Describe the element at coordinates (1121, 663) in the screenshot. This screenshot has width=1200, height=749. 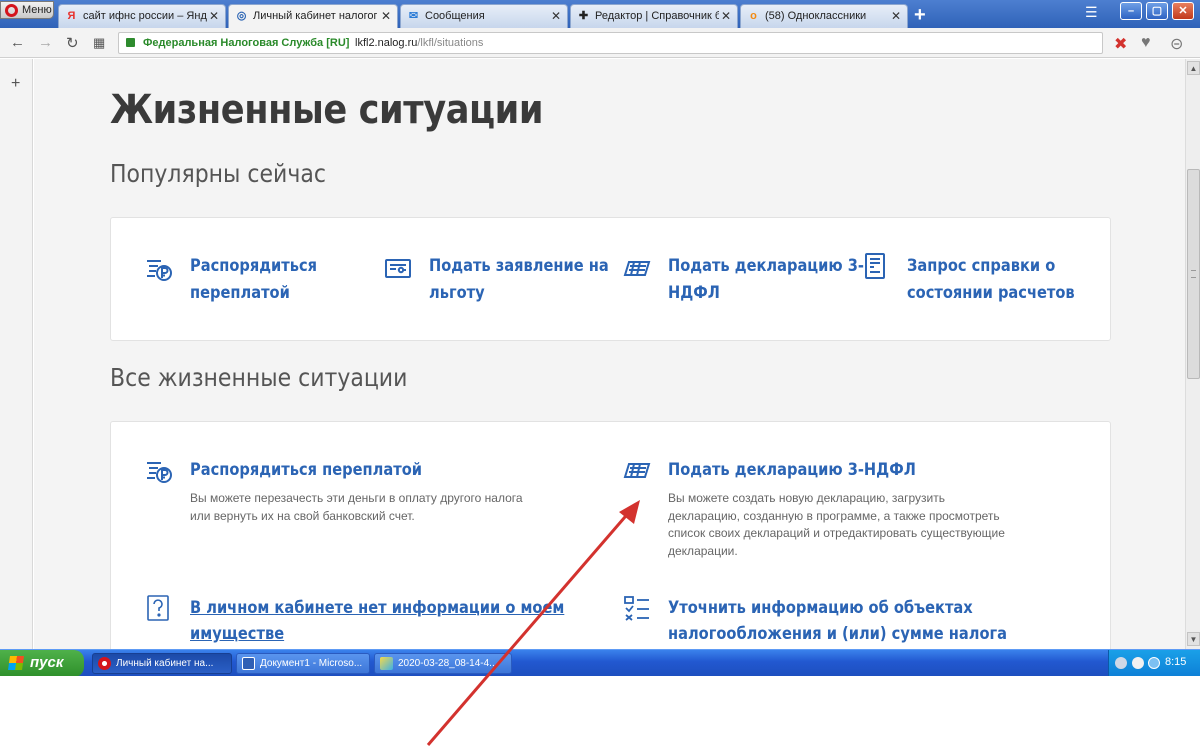
I see `tray-arrow-icon` at that location.